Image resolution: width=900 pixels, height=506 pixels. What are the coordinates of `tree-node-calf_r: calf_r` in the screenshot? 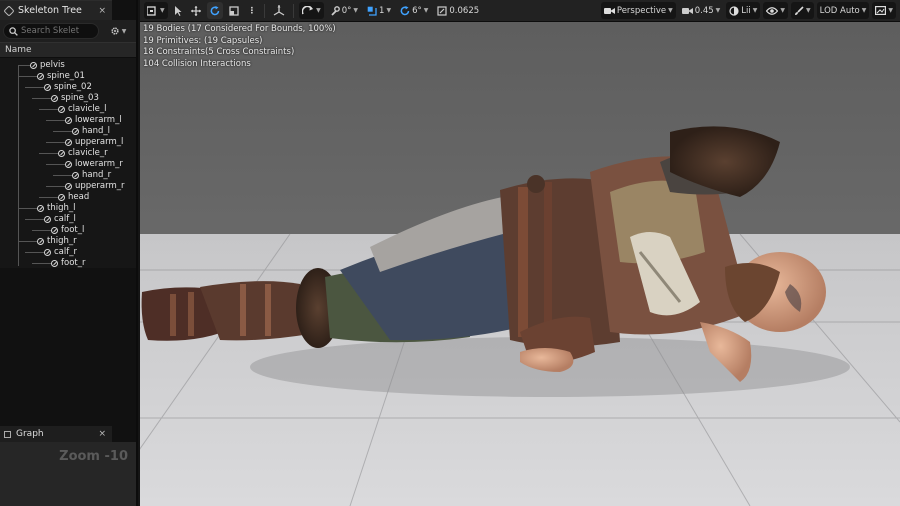 It's located at (60, 252).